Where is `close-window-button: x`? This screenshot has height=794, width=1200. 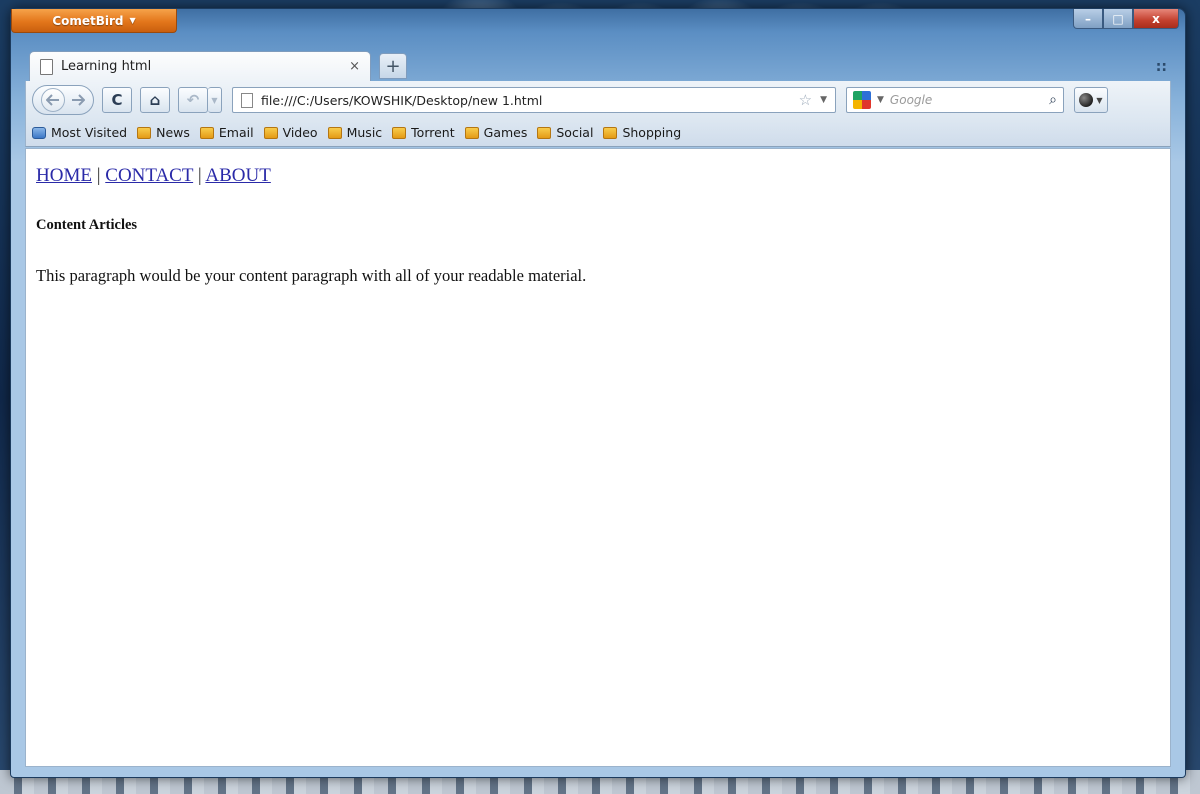
close-window-button: x is located at coordinates (1156, 19).